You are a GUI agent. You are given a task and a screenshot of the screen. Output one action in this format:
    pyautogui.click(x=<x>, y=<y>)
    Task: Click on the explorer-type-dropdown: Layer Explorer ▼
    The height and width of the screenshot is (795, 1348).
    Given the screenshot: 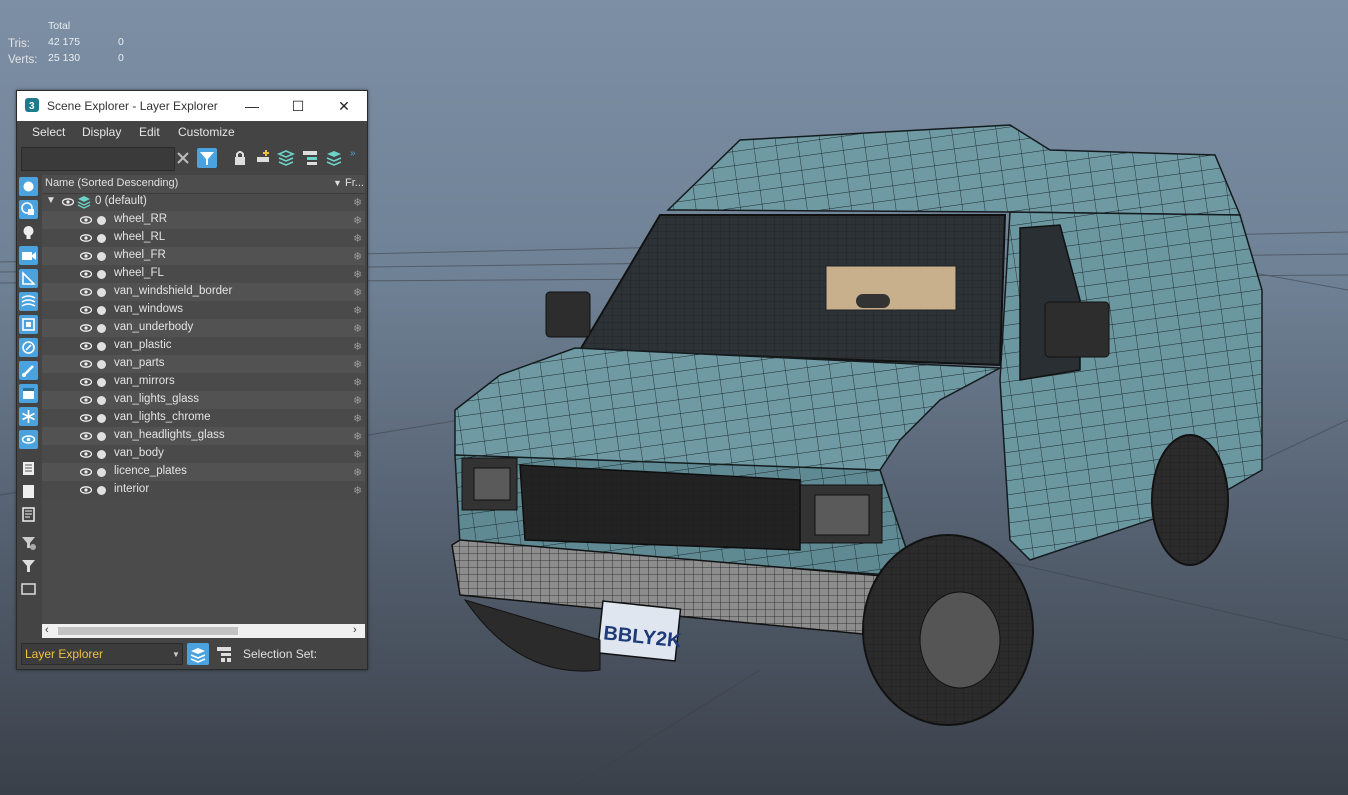 What is the action you would take?
    pyautogui.click(x=102, y=654)
    